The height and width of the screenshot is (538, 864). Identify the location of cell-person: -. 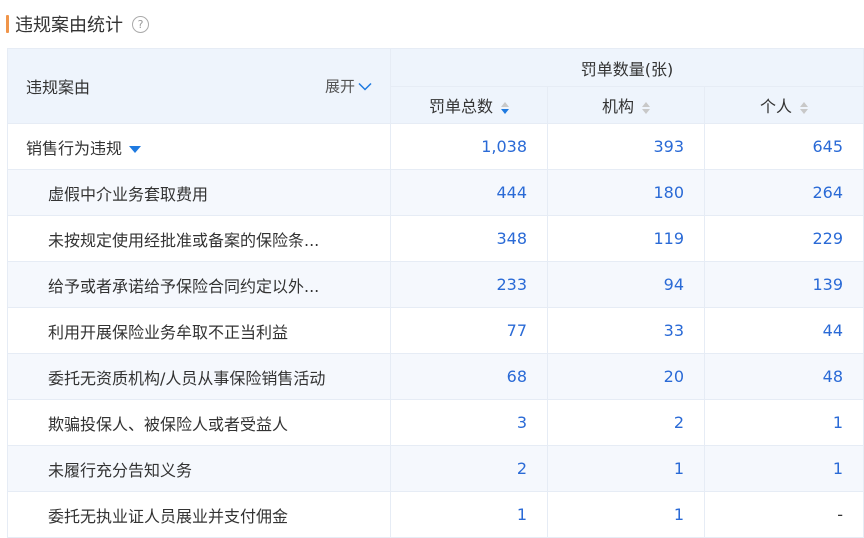
(783, 514).